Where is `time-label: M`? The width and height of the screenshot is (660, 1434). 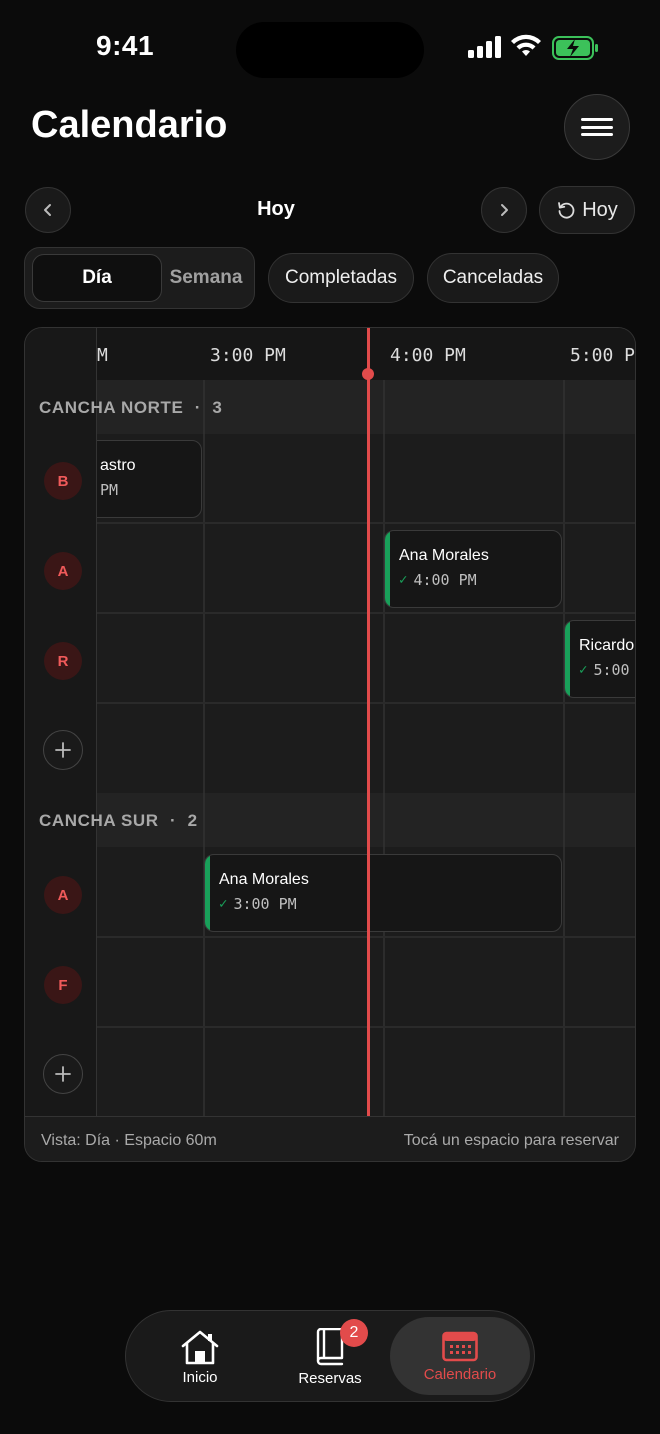
time-label: M is located at coordinates (102, 355).